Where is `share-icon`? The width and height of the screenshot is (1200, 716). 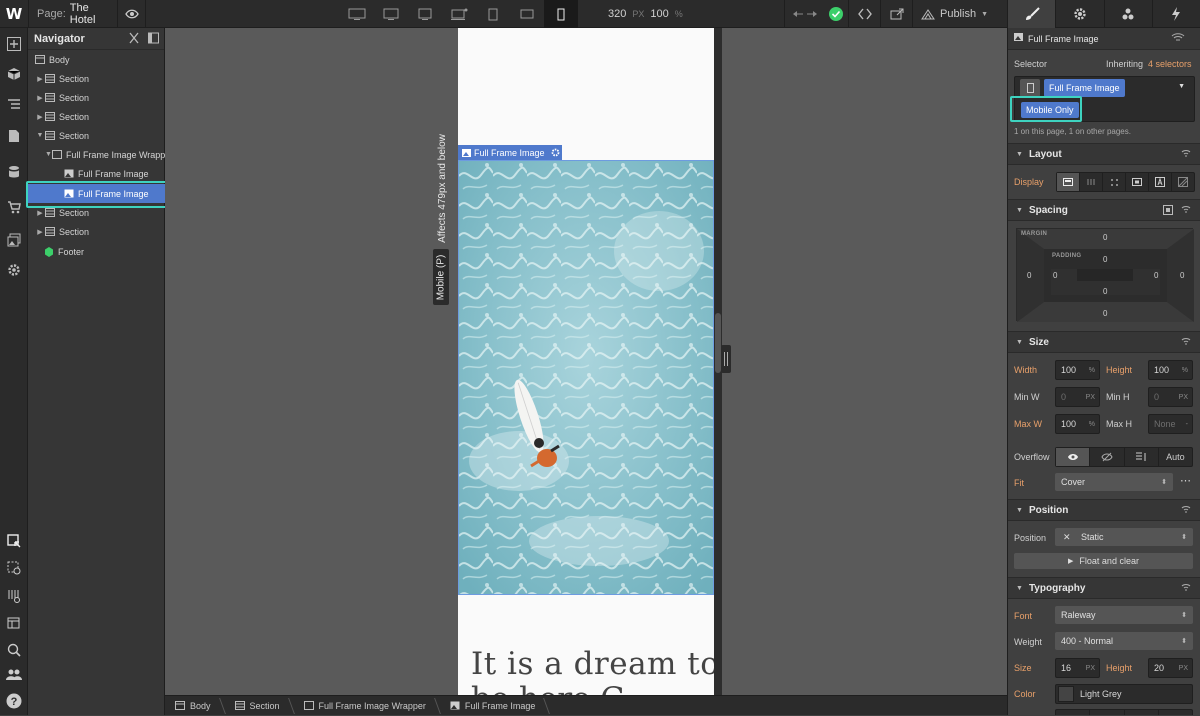
share-icon is located at coordinates (896, 14).